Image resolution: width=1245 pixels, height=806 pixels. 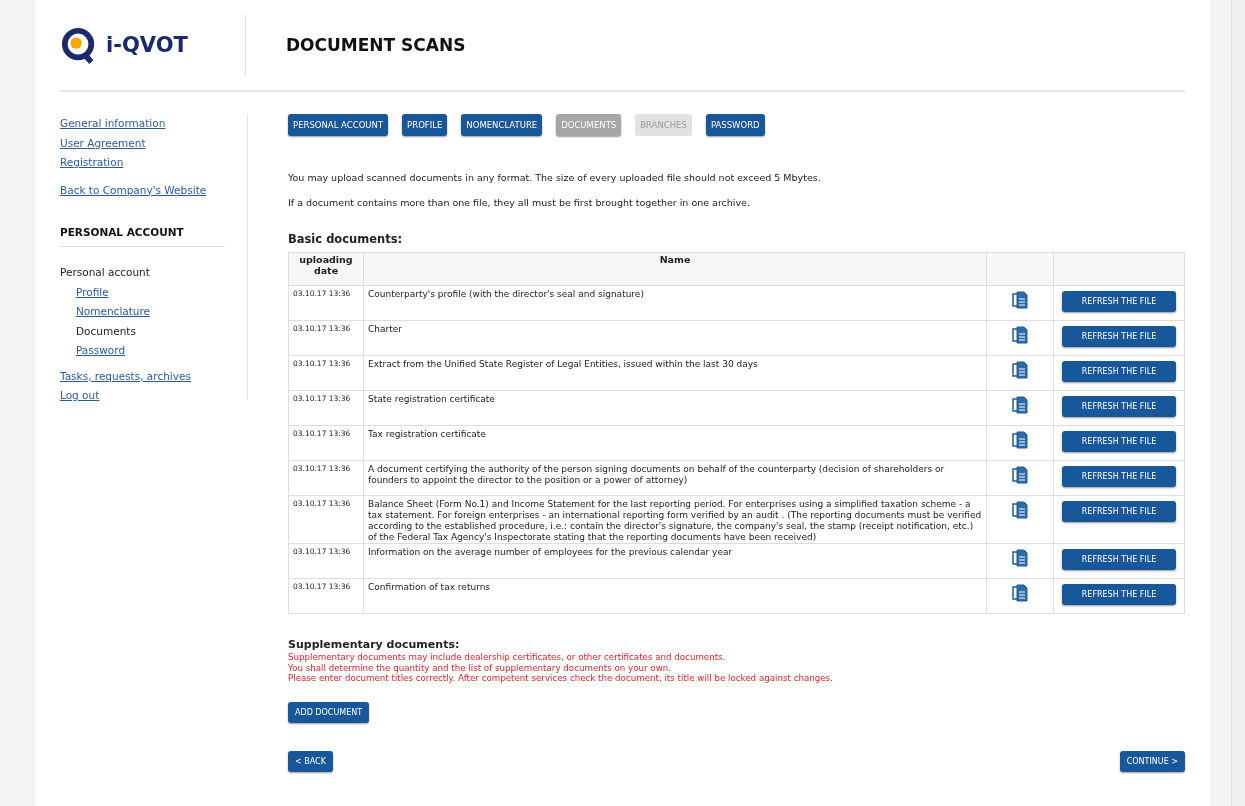 I want to click on logo-text: i-QVOT, so click(x=147, y=45).